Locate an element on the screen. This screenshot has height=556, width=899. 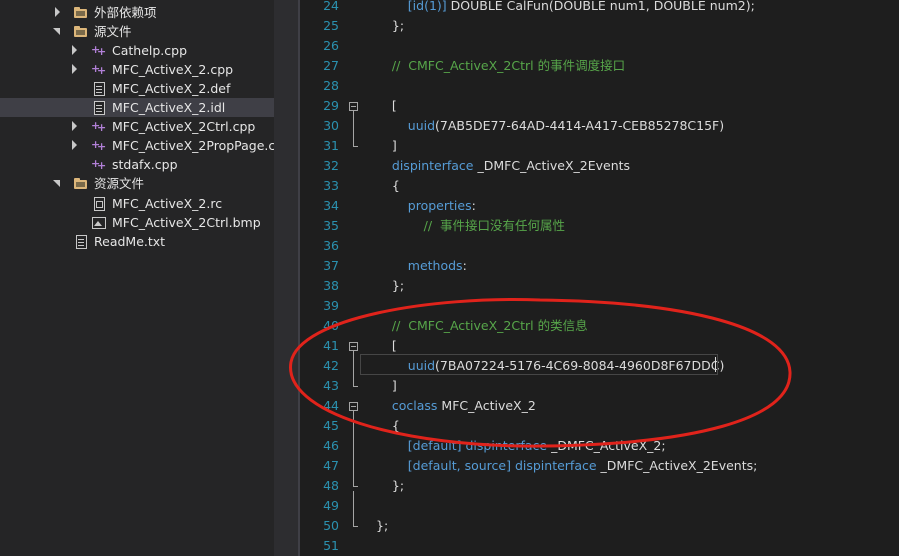
panel-splitter is located at coordinates (287, 278).